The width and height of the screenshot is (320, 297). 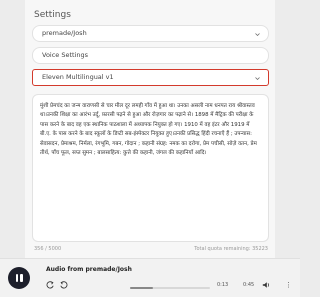 I want to click on pause-icon, so click(x=16, y=278).